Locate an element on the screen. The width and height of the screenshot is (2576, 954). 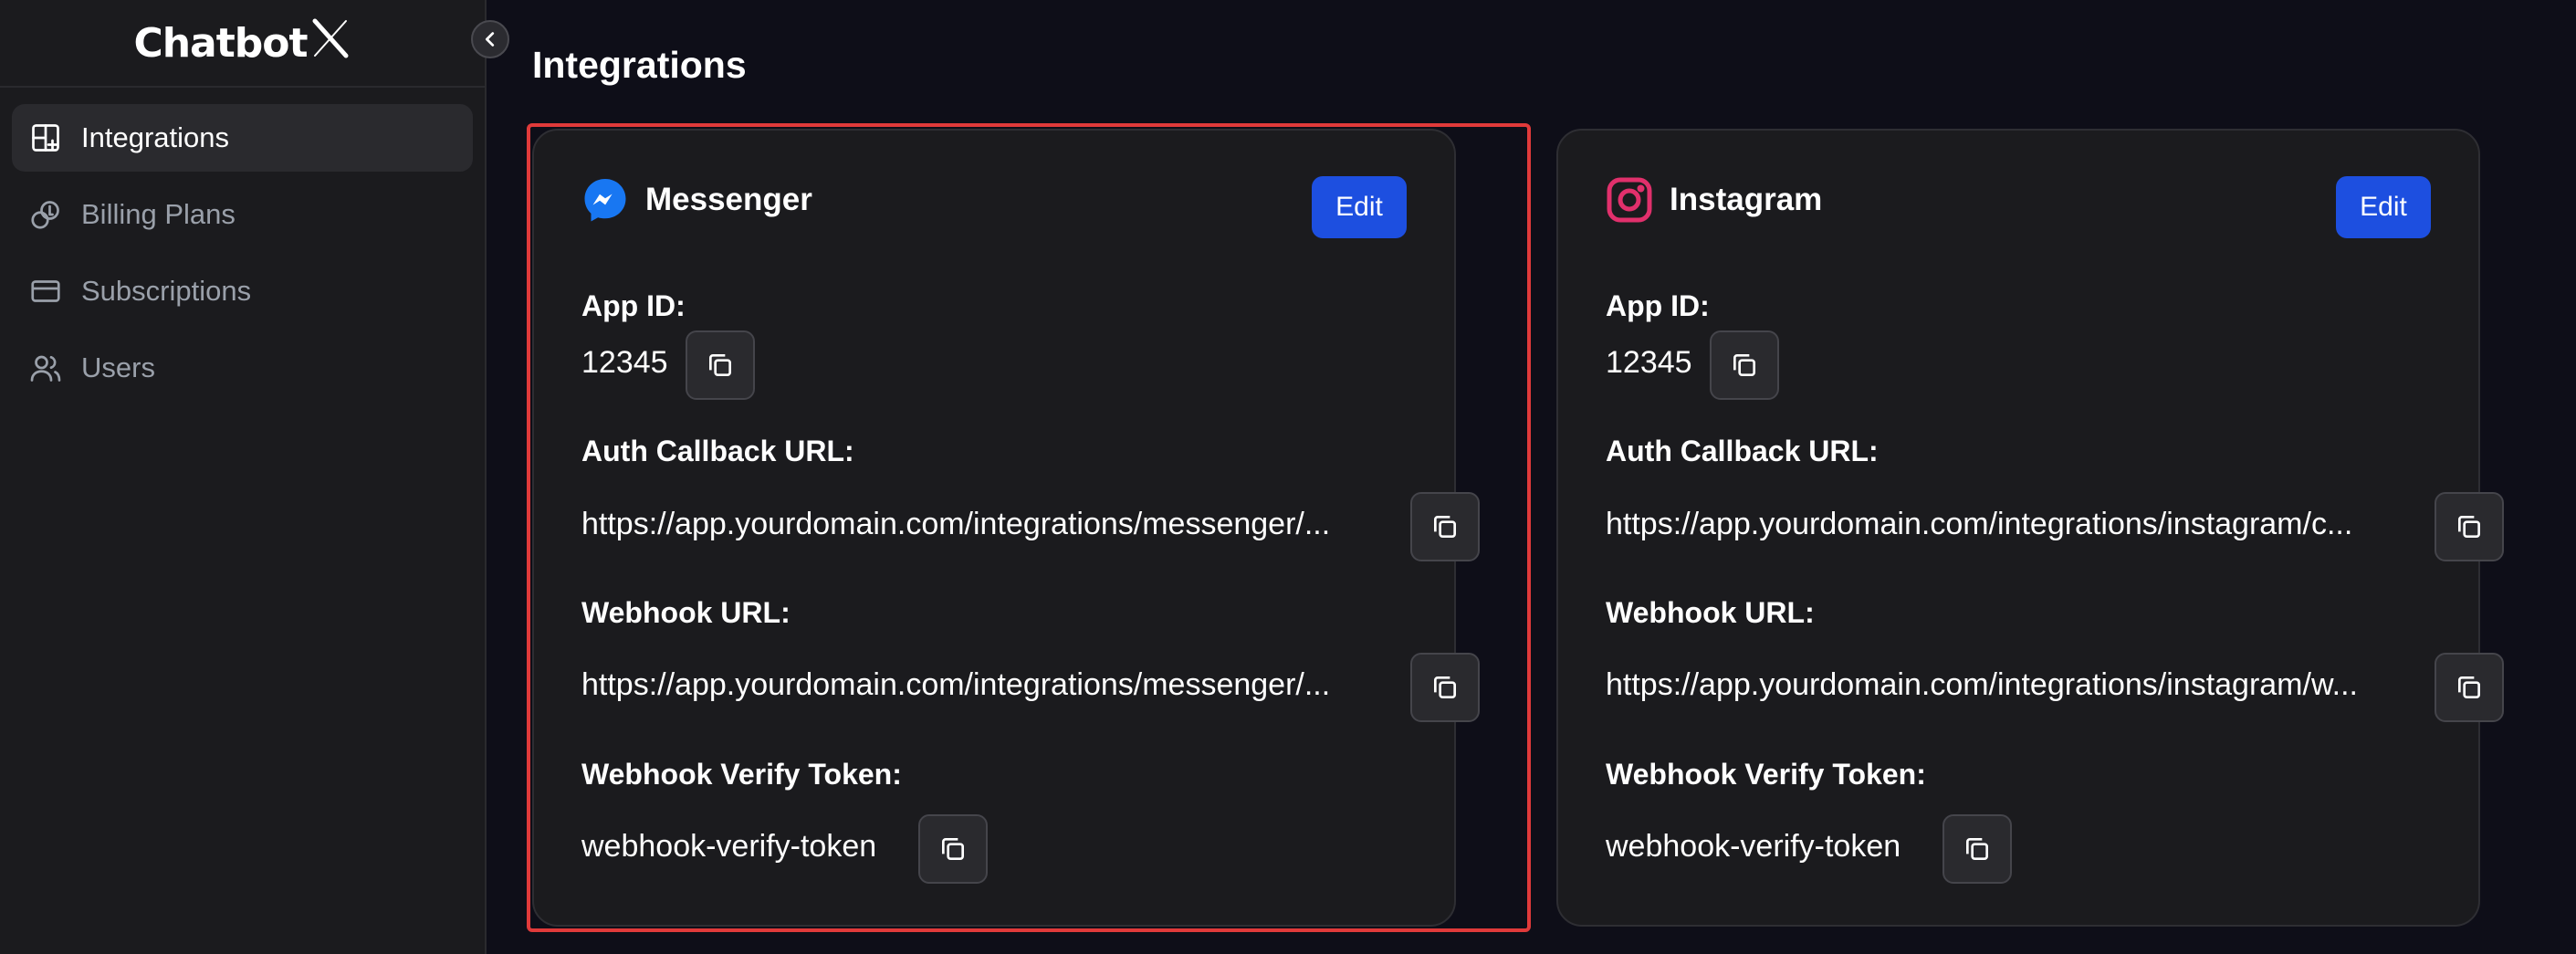
instagram-icon is located at coordinates (1630, 200).